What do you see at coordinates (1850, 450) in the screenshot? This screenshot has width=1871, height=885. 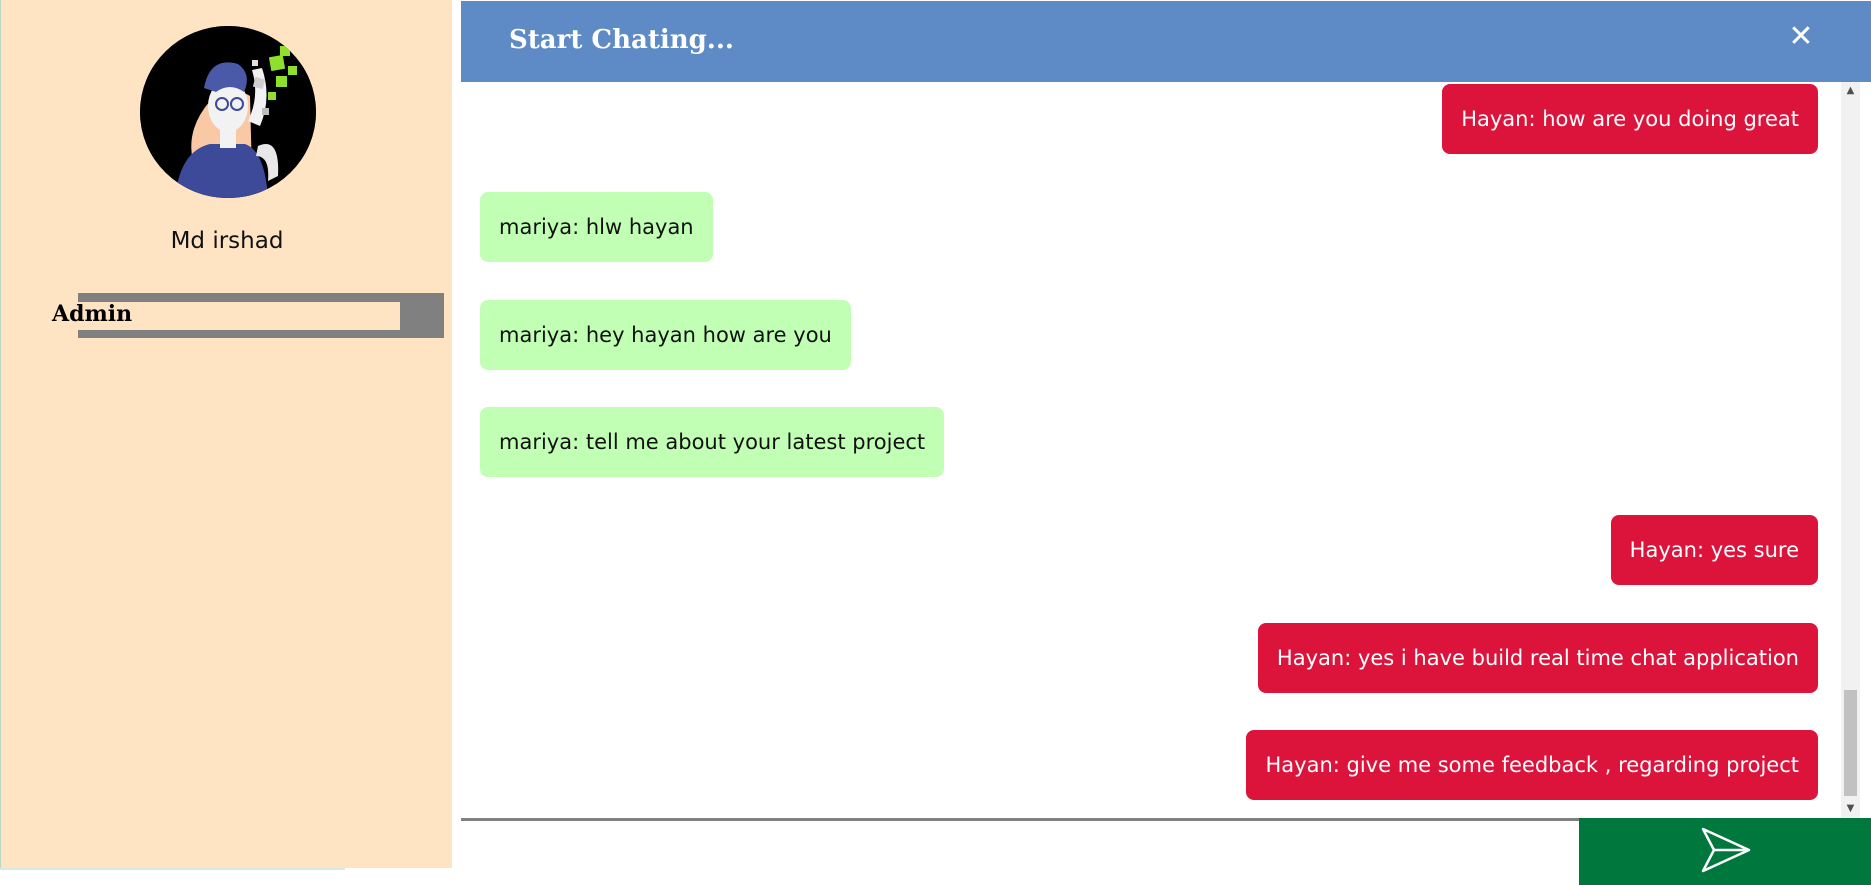 I see `message-scrollbar: ▲ ▼` at bounding box center [1850, 450].